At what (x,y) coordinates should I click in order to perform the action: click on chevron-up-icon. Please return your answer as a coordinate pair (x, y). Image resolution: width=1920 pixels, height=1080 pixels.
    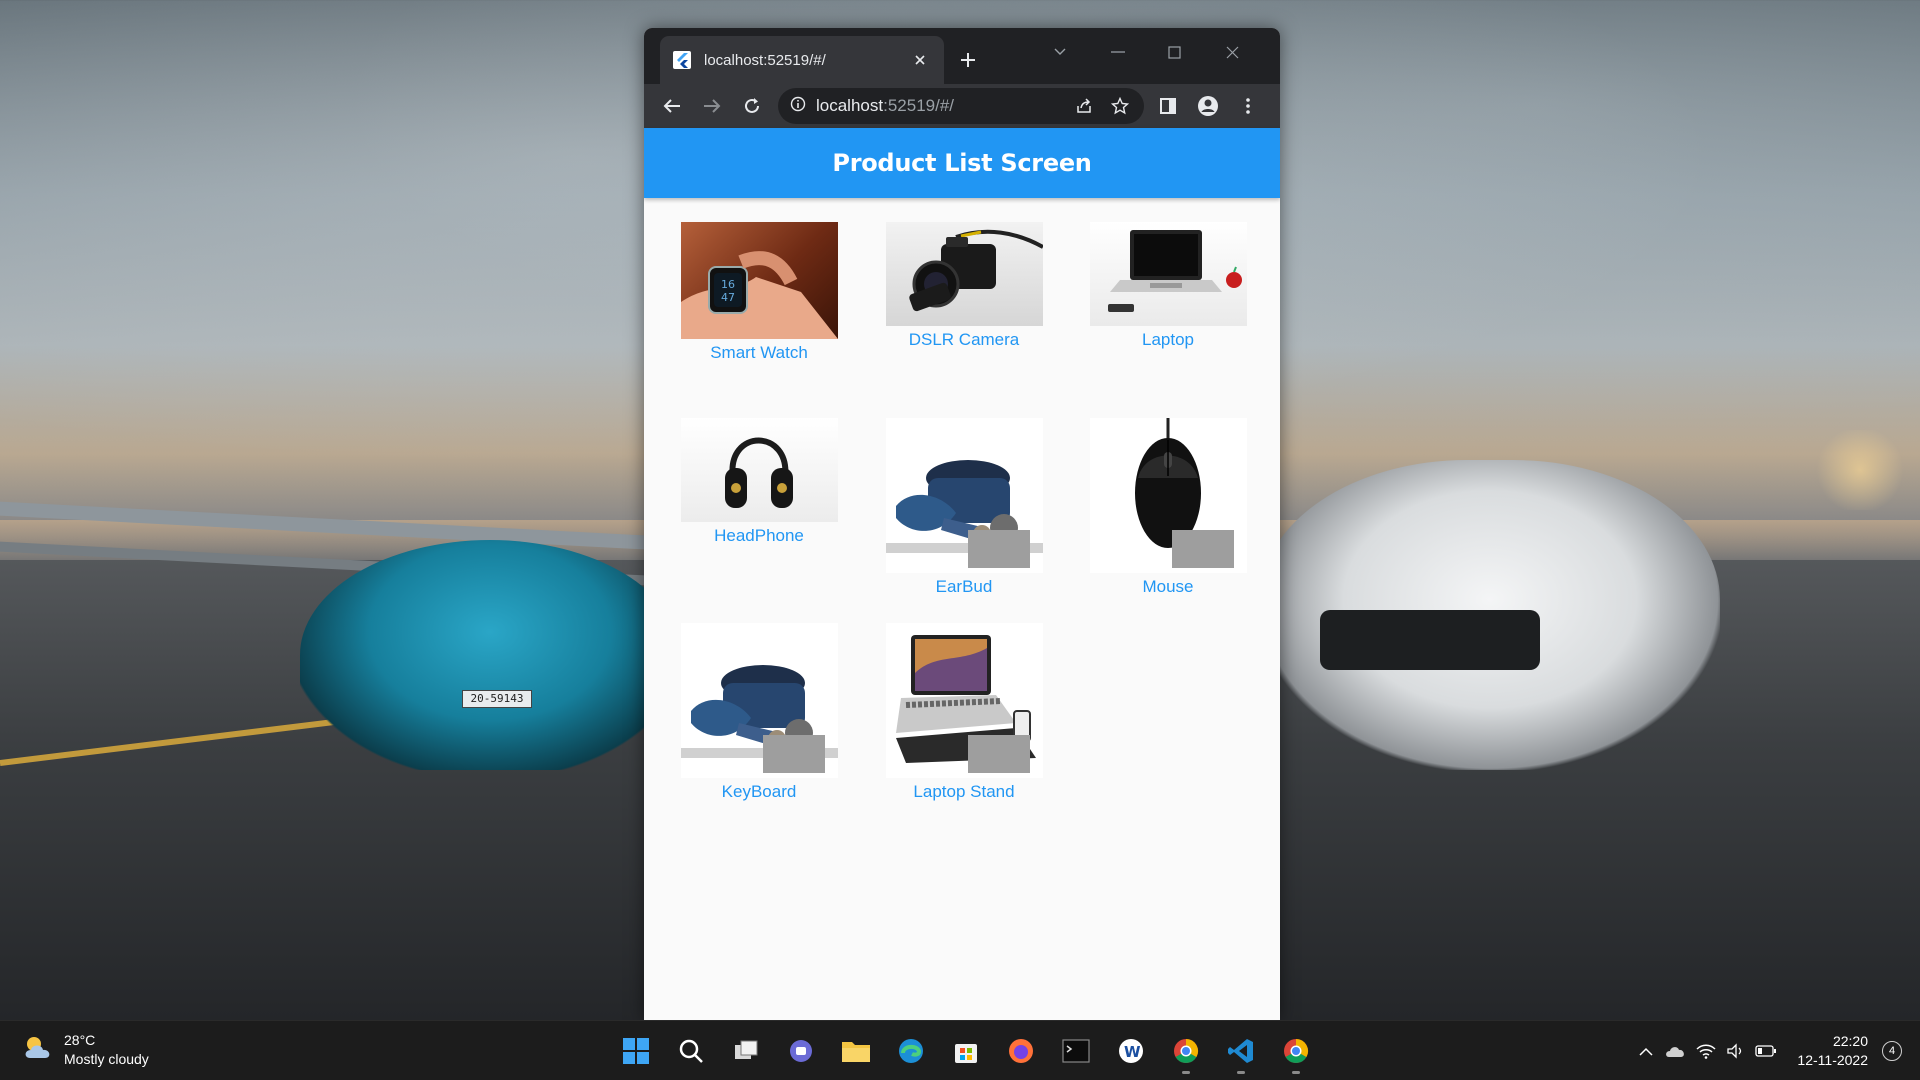
    Looking at the image, I should click on (1646, 1051).